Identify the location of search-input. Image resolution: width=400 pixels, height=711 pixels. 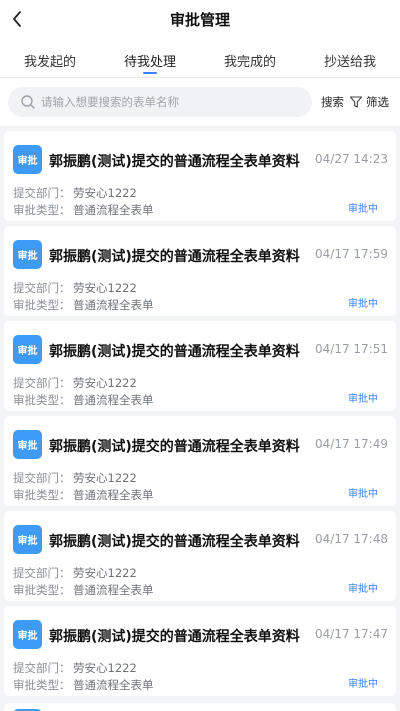
(171, 102).